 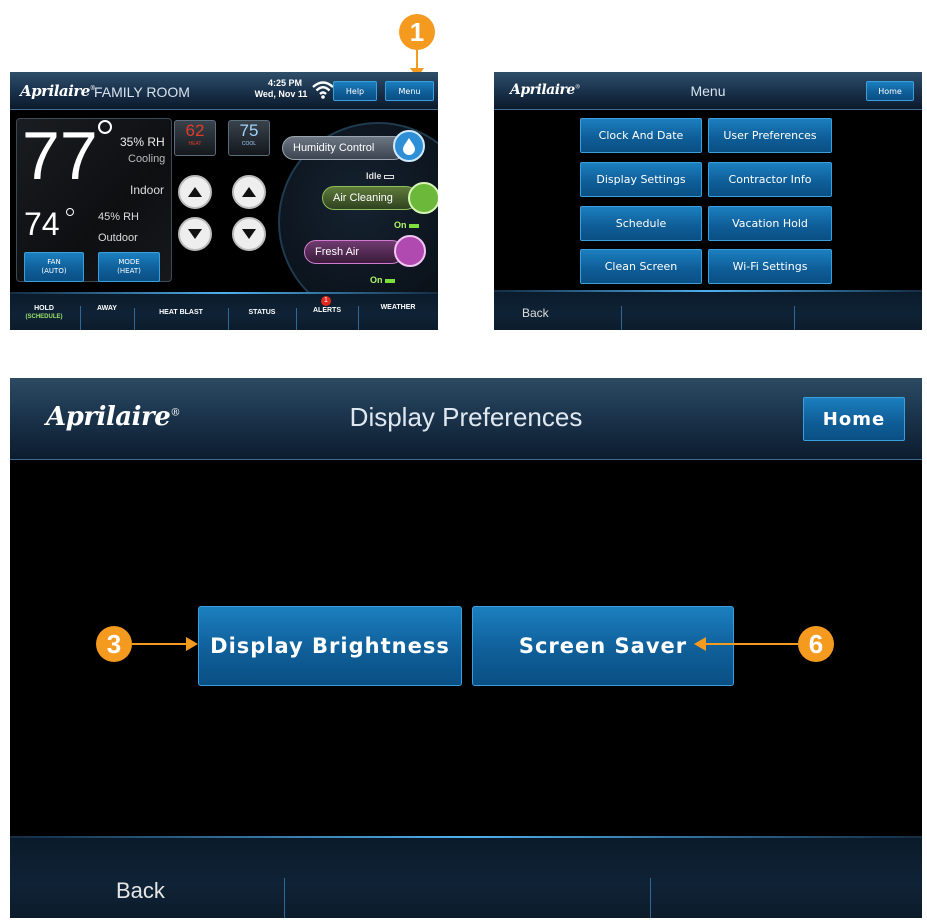 What do you see at coordinates (417, 32) in the screenshot?
I see `callout-badge-1: 1` at bounding box center [417, 32].